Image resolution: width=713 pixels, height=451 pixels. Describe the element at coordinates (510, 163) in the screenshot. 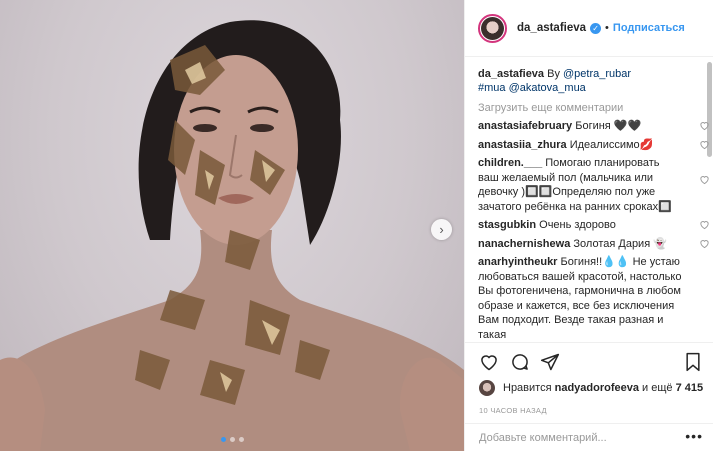

I see `comment-user: children.___` at that location.